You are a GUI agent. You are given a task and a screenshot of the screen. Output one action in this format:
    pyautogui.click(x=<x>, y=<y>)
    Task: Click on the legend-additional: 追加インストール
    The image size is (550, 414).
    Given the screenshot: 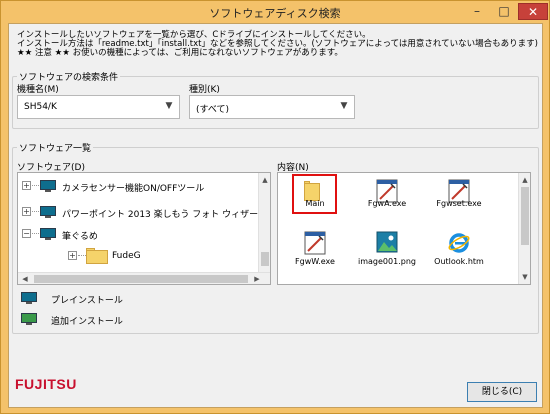 What is the action you would take?
    pyautogui.click(x=101, y=320)
    